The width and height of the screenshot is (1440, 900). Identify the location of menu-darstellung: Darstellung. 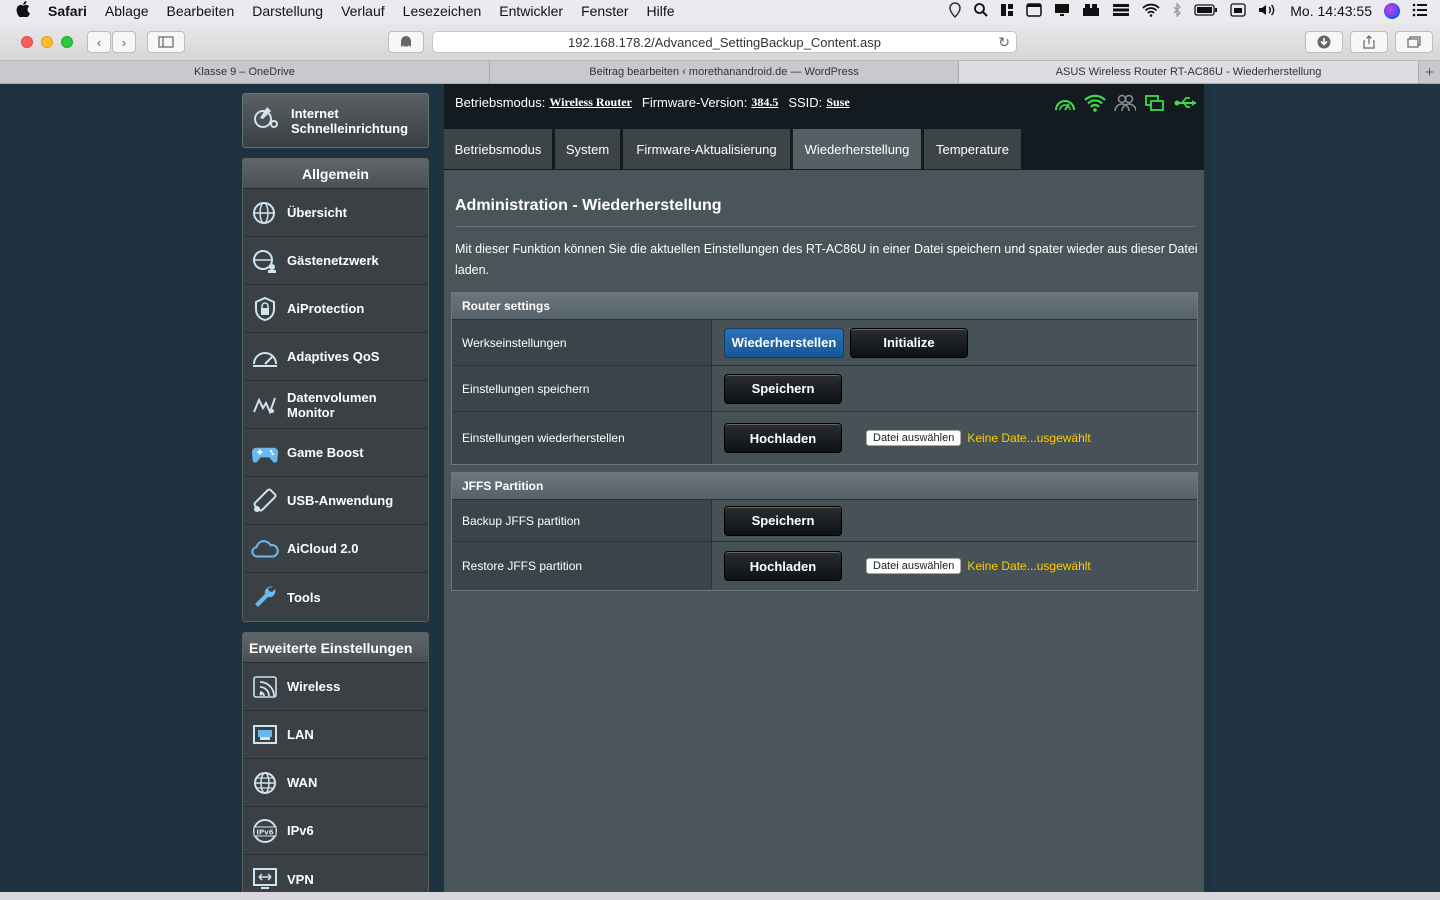
(287, 11).